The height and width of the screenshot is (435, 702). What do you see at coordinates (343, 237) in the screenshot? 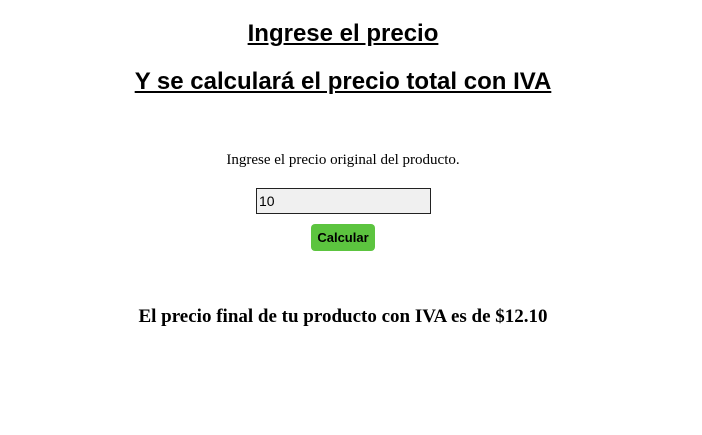
I see `calculate-button: Calcular` at bounding box center [343, 237].